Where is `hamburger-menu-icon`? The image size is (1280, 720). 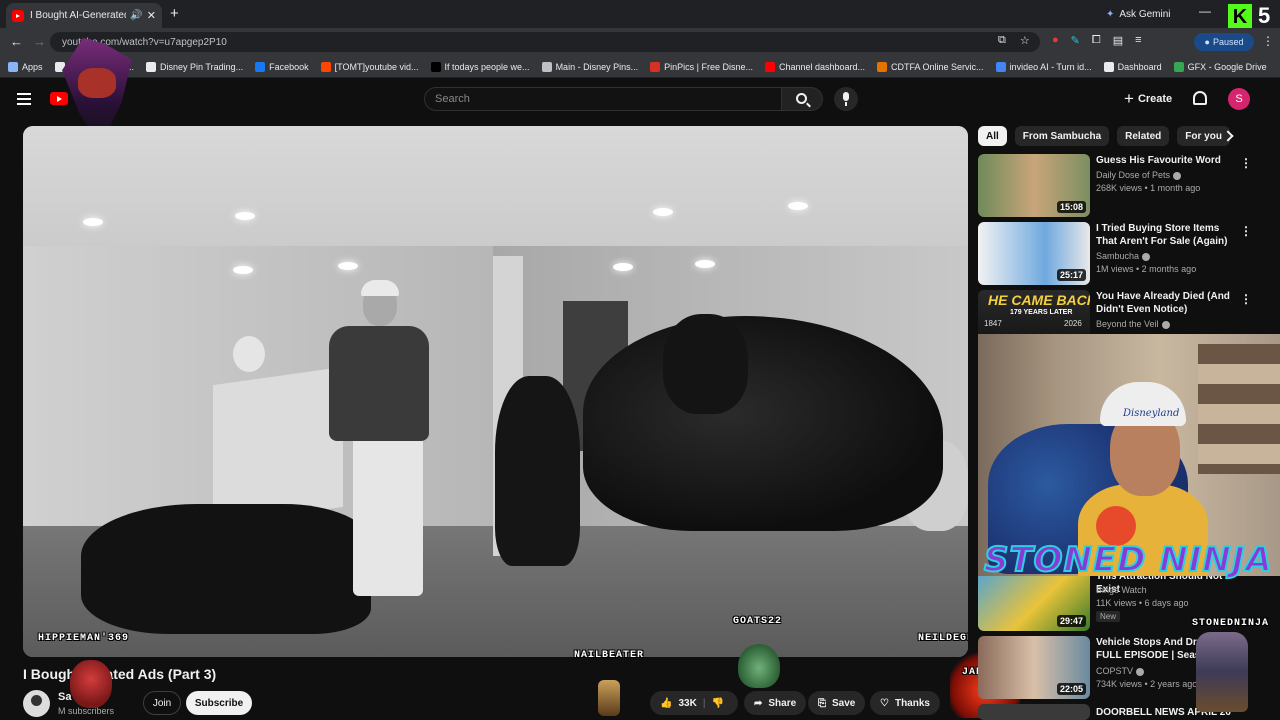
hamburger-menu-icon is located at coordinates (24, 99).